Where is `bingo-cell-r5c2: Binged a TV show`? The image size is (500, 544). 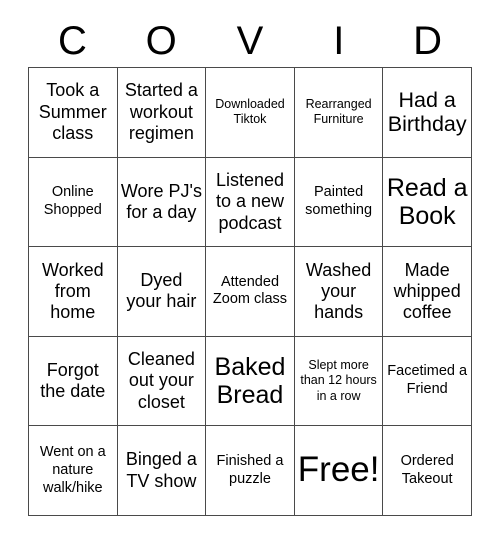 bingo-cell-r5c2: Binged a TV show is located at coordinates (162, 471).